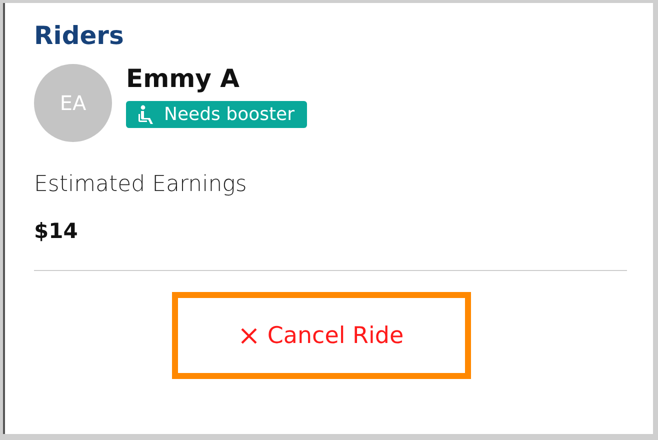 The height and width of the screenshot is (440, 658). Describe the element at coordinates (56, 231) in the screenshot. I see `earnings-amount: $14` at that location.